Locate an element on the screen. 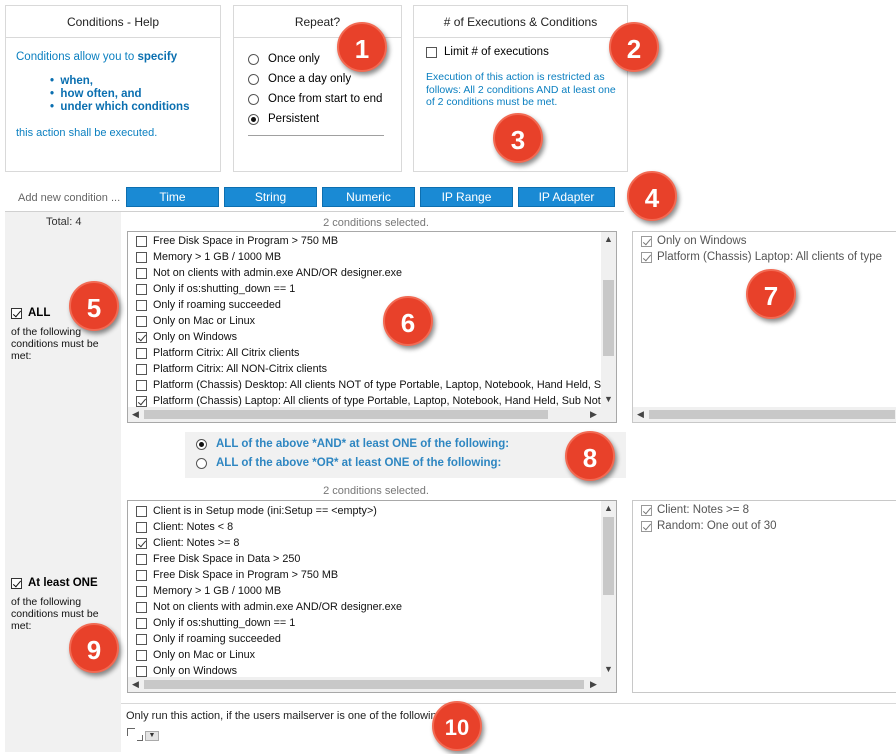  add-time-condition-button: Time is located at coordinates (172, 197).